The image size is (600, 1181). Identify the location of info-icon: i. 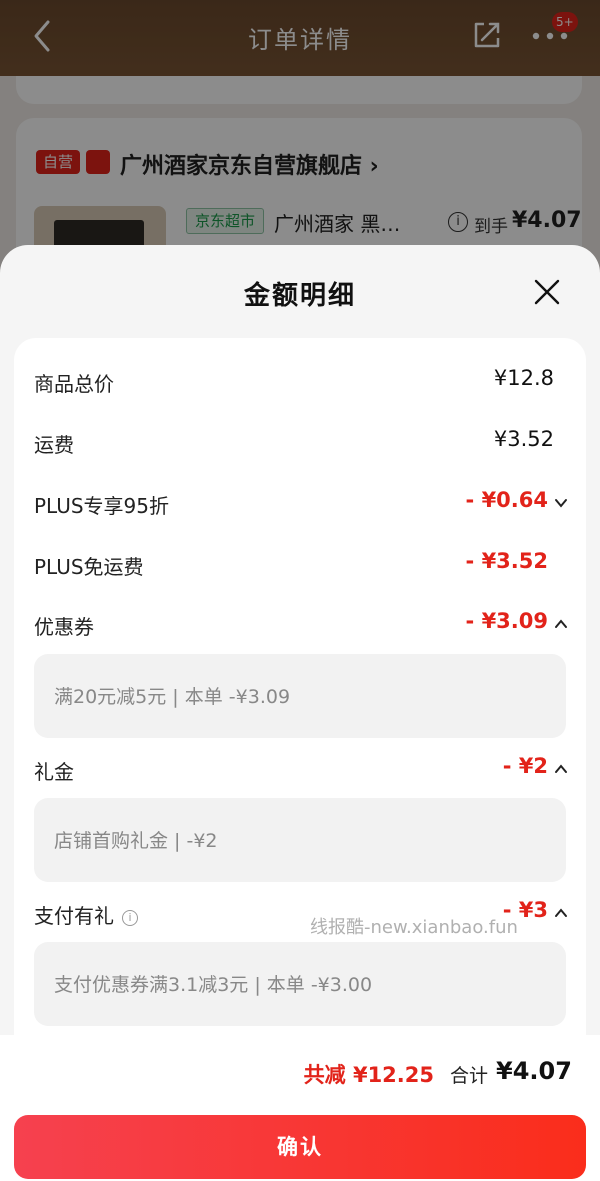
(130, 918).